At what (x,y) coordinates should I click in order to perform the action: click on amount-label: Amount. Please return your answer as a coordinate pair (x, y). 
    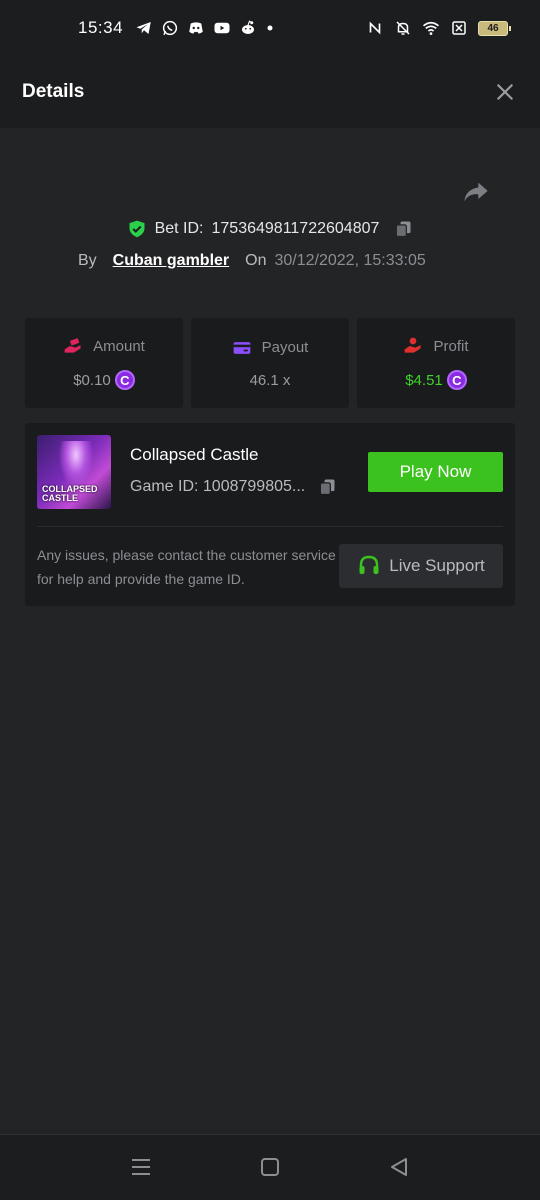
    Looking at the image, I should click on (119, 346).